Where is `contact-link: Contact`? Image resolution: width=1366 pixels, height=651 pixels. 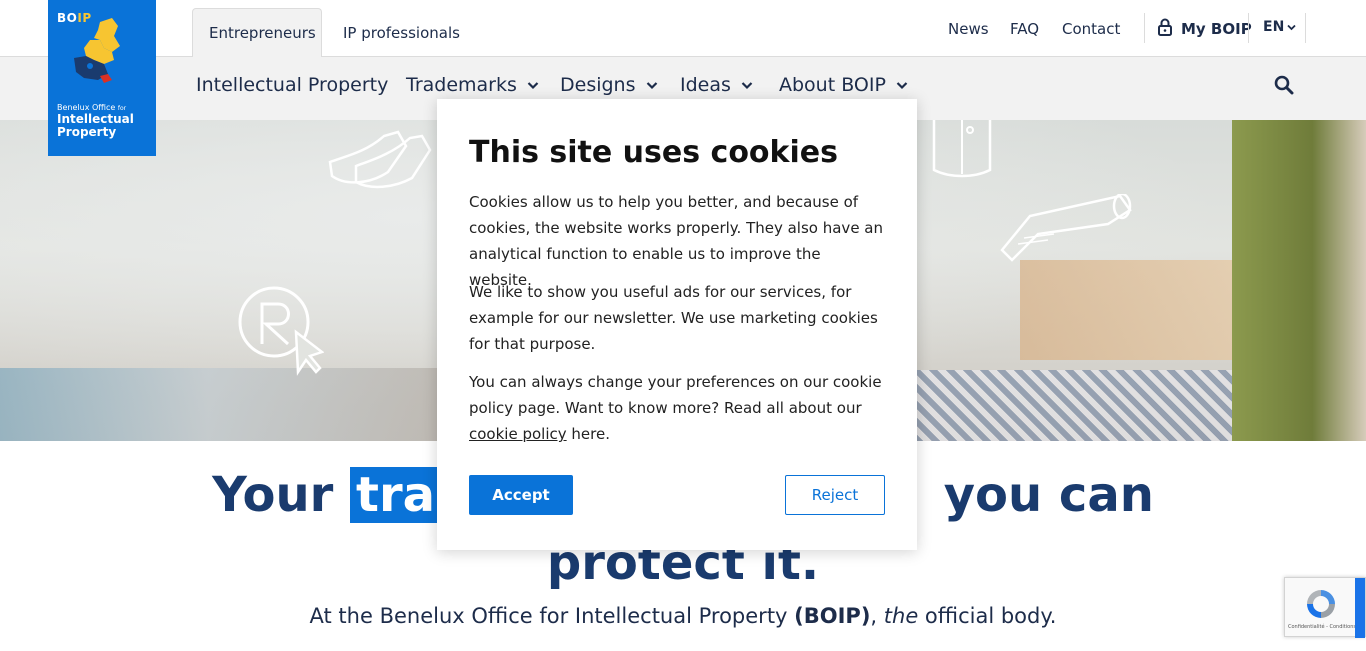 contact-link: Contact is located at coordinates (1091, 29).